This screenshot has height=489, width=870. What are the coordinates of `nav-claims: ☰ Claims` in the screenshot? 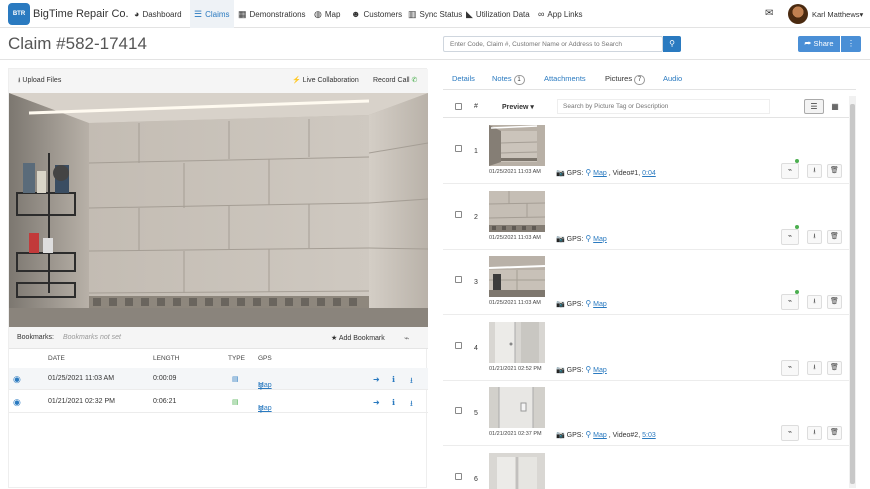 It's located at (212, 14).